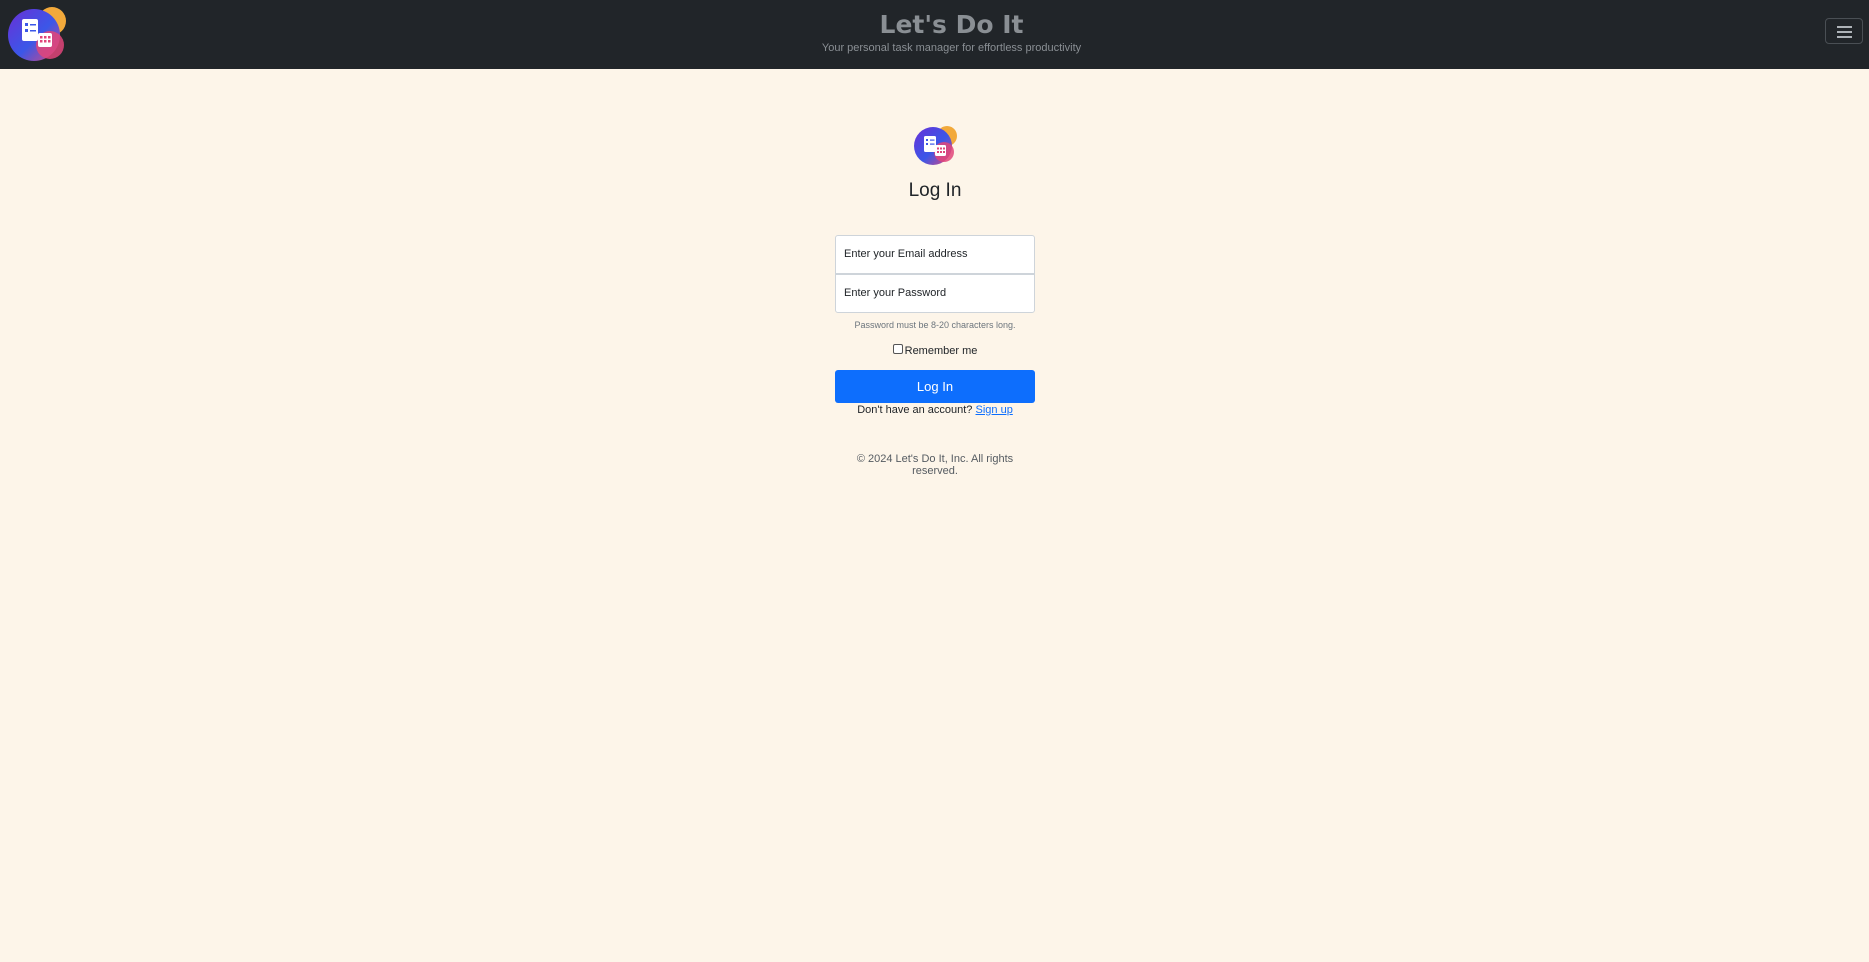 This screenshot has width=1869, height=962. Describe the element at coordinates (935, 145) in the screenshot. I see `app-logo` at that location.